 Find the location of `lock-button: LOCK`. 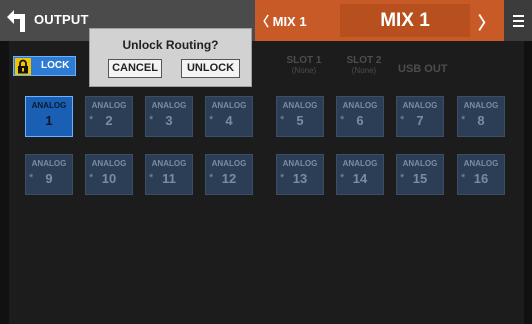

lock-button: LOCK is located at coordinates (44, 66).